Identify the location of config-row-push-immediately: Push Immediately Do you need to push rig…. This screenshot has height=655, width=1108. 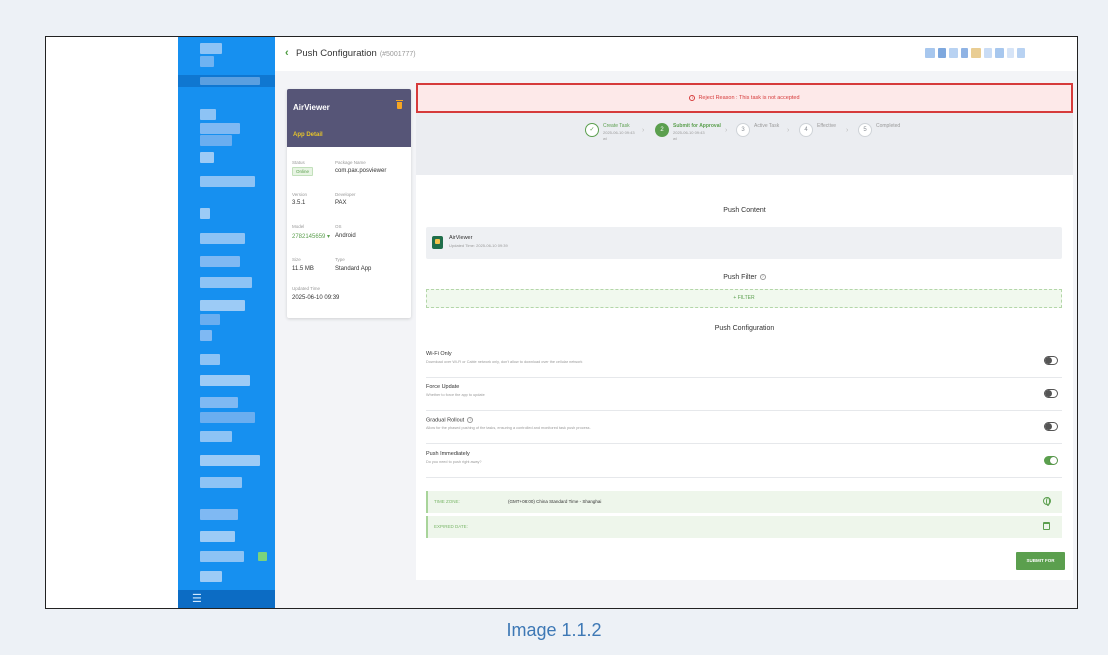
(744, 461).